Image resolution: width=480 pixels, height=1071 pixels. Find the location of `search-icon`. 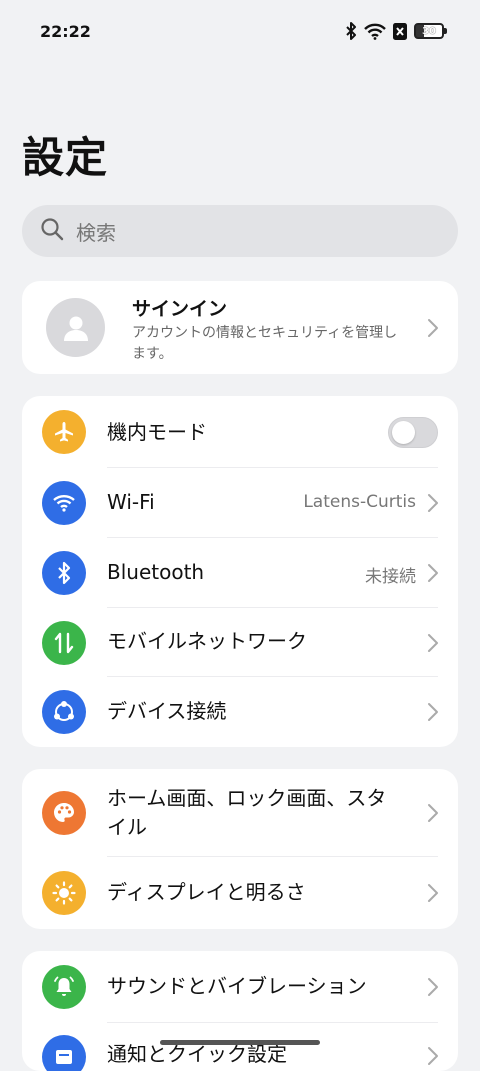

search-icon is located at coordinates (52, 231).